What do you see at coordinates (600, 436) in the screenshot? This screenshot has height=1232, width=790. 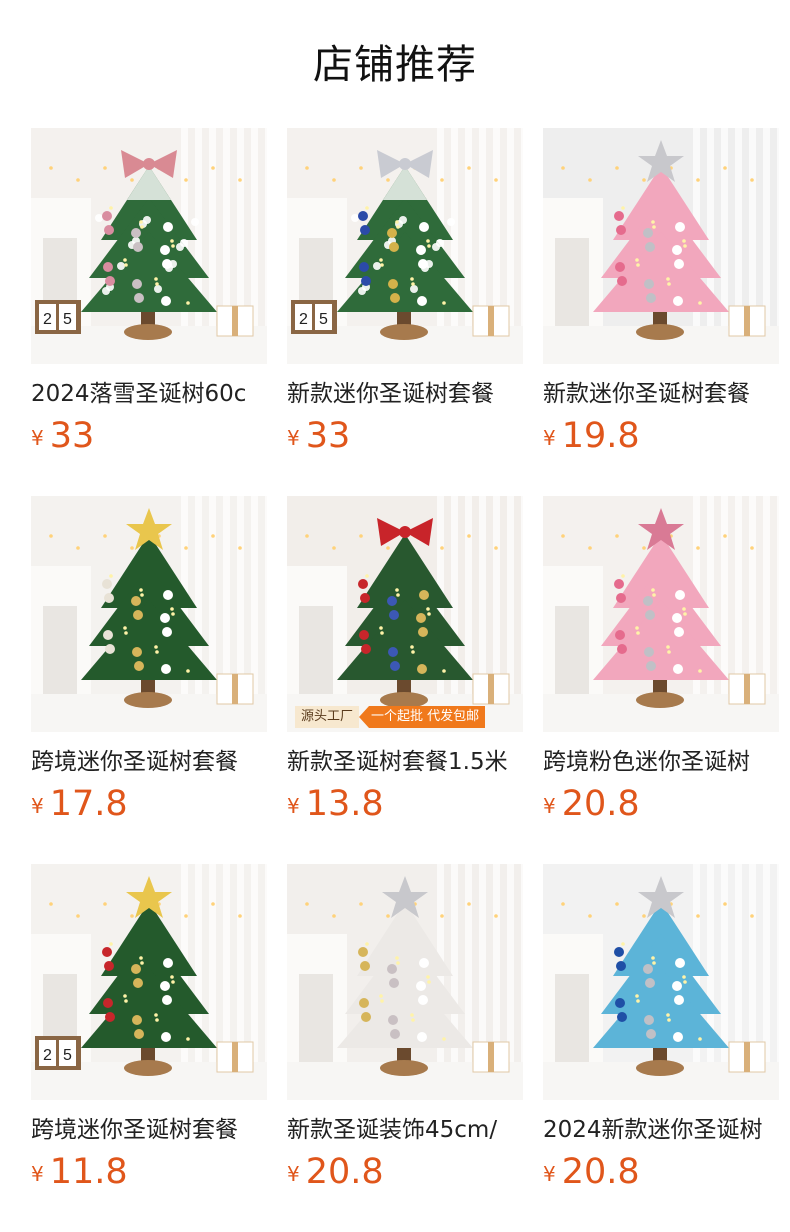 I see `price-value: 19.8` at bounding box center [600, 436].